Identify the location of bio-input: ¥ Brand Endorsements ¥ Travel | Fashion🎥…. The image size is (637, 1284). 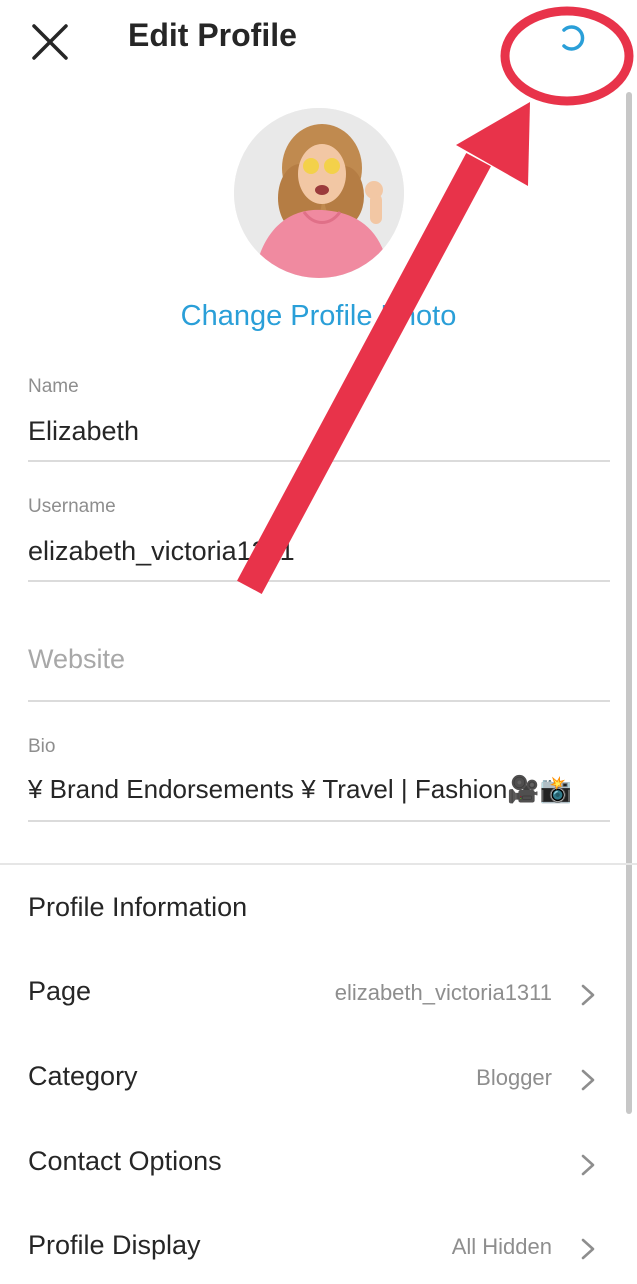
(300, 789).